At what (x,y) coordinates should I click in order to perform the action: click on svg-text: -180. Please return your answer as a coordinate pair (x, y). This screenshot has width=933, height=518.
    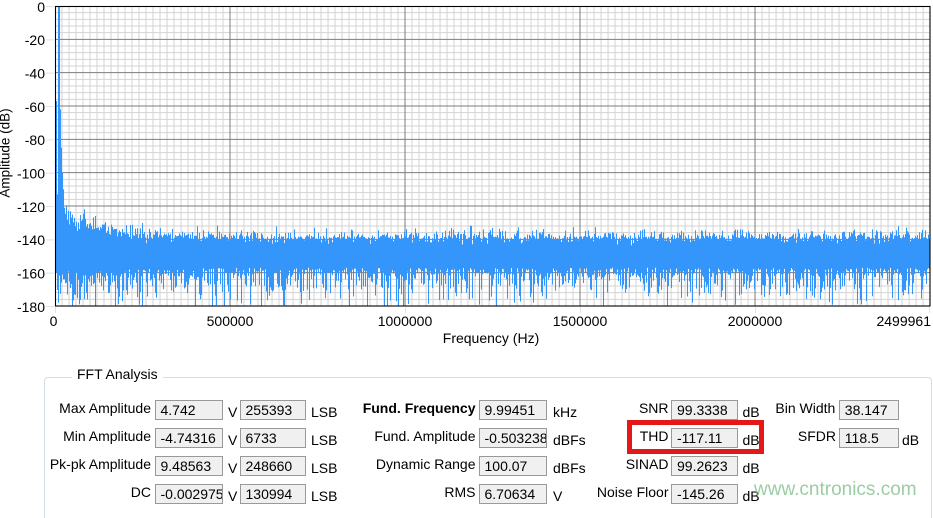
    Looking at the image, I should click on (31, 307).